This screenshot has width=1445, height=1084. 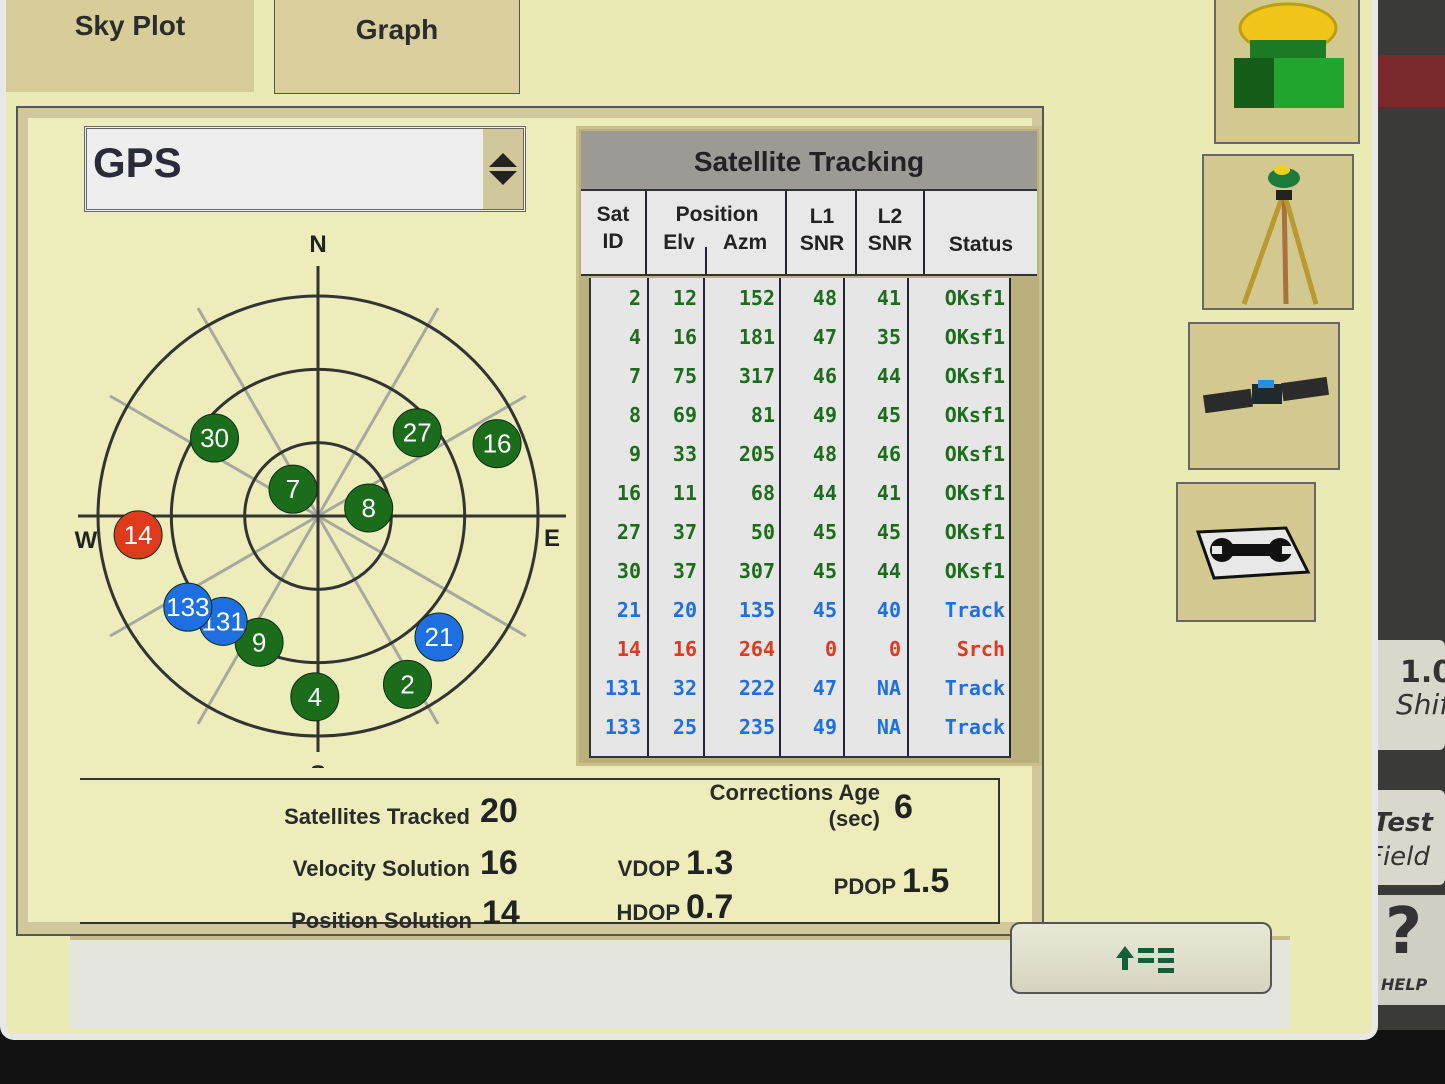 What do you see at coordinates (397, 47) in the screenshot?
I see `tab-graph: Graph` at bounding box center [397, 47].